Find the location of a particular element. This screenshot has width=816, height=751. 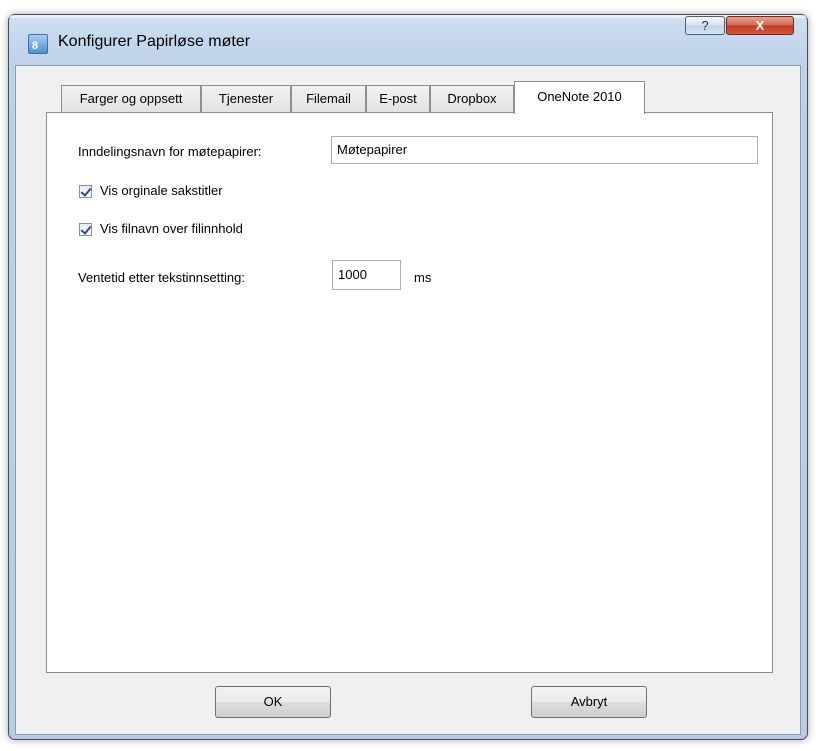

show-filename-label: Vis filnavn over filinnhold is located at coordinates (171, 228).